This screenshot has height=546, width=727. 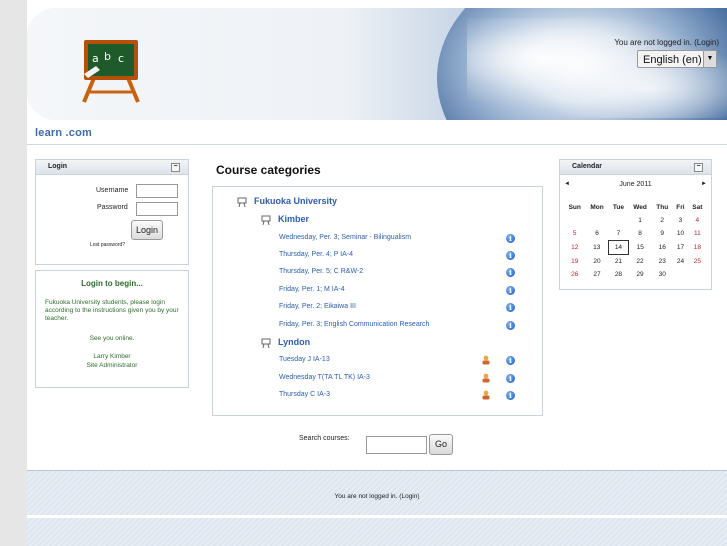 What do you see at coordinates (640, 207) in the screenshot?
I see `calendar-day-header: Wed` at bounding box center [640, 207].